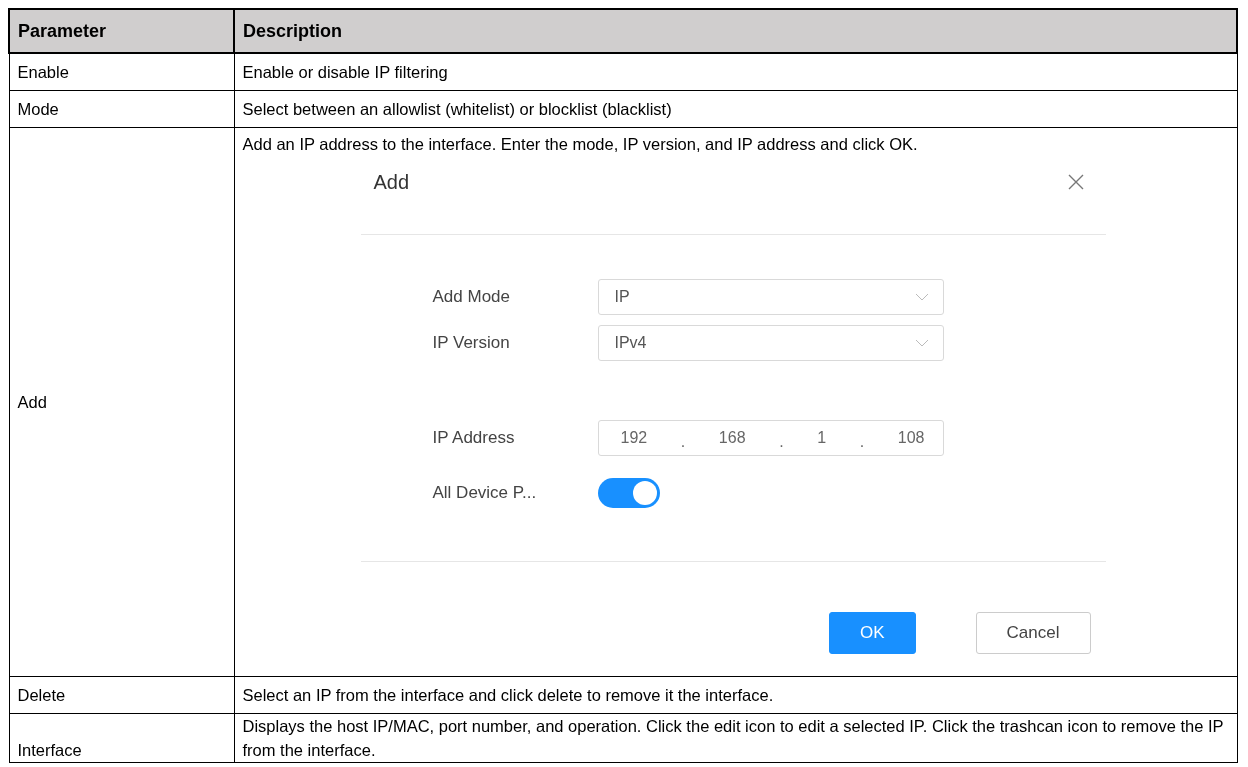 Image resolution: width=1248 pixels, height=767 pixels. I want to click on table-cell: Enable, so click(121, 72).